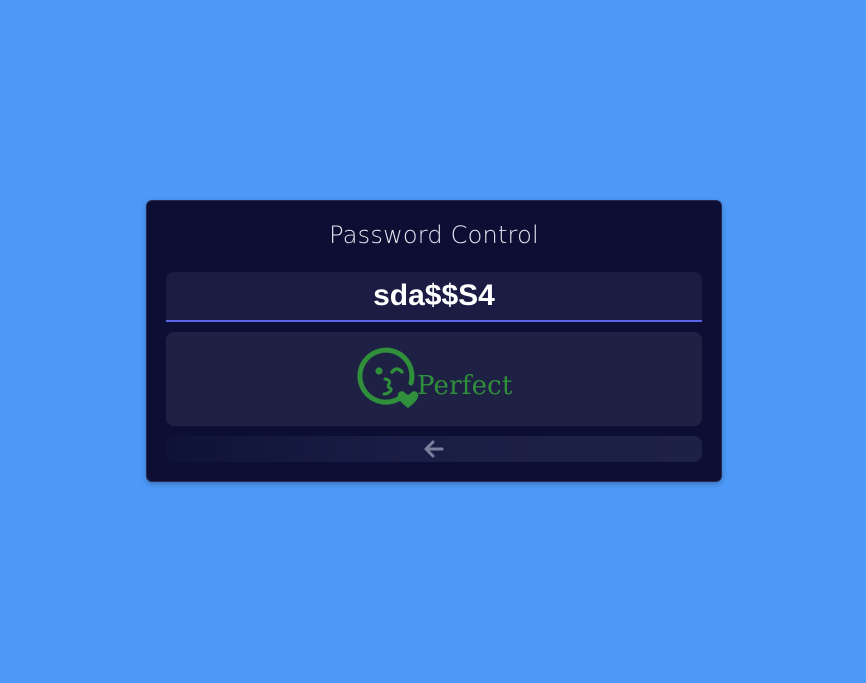  I want to click on strength-label: Perfect, so click(465, 386).